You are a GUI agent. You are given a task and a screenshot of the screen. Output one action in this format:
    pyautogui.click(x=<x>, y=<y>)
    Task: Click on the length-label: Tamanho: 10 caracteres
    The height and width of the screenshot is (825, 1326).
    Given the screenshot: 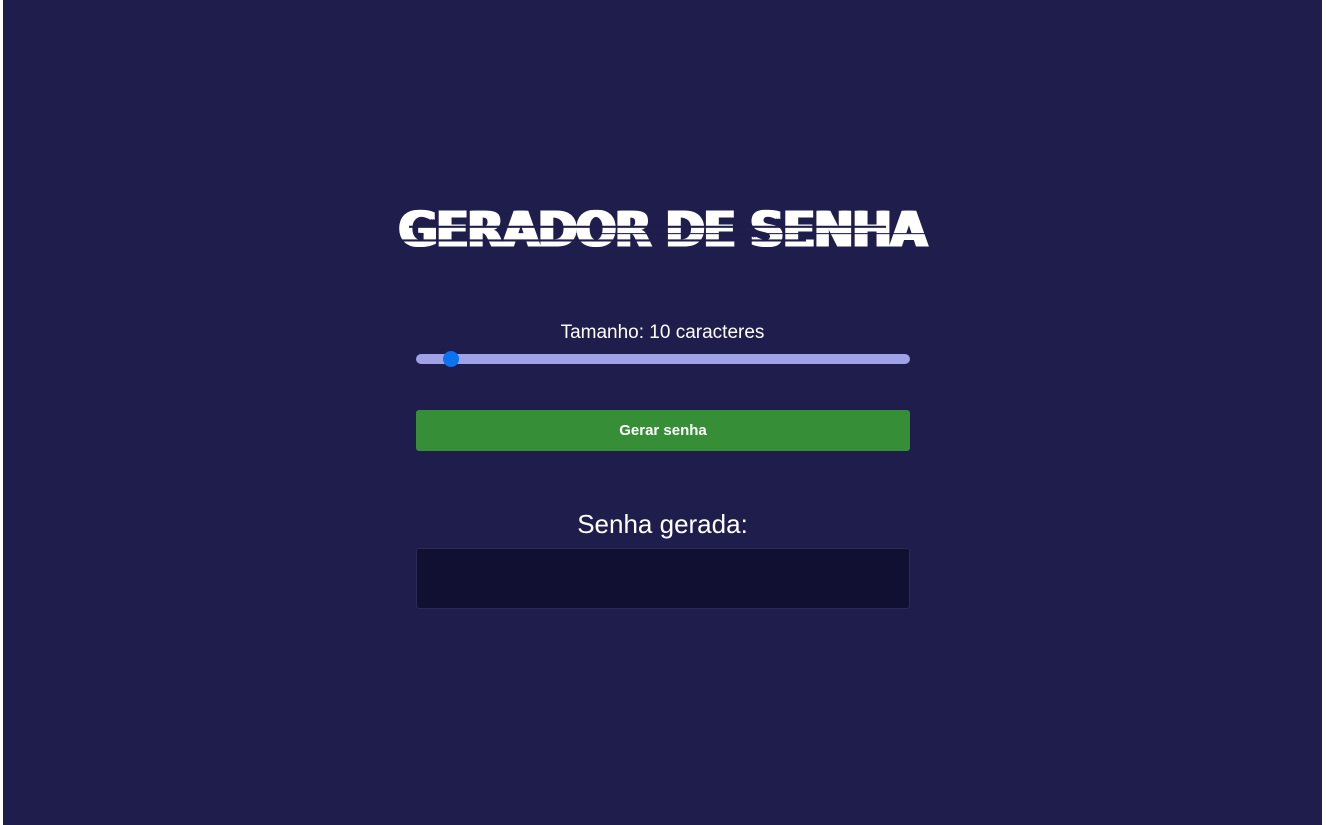 What is the action you would take?
    pyautogui.click(x=662, y=332)
    